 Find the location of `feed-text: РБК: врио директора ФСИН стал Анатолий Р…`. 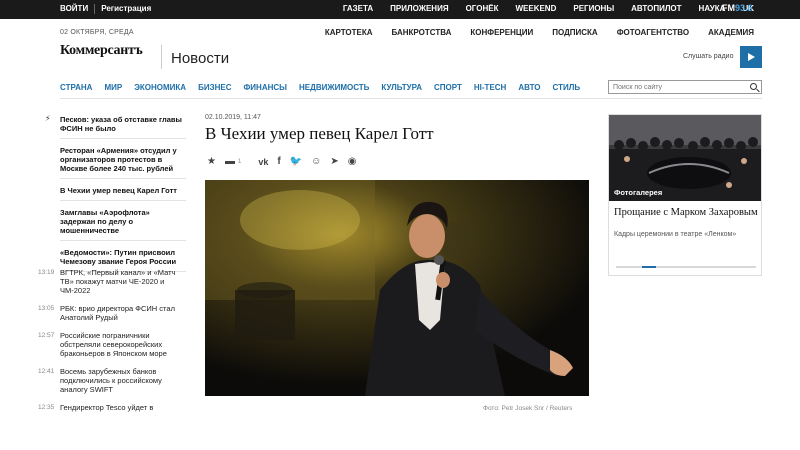

feed-text: РБК: врио директора ФСИН стал Анатолий Р… is located at coordinates (117, 313).